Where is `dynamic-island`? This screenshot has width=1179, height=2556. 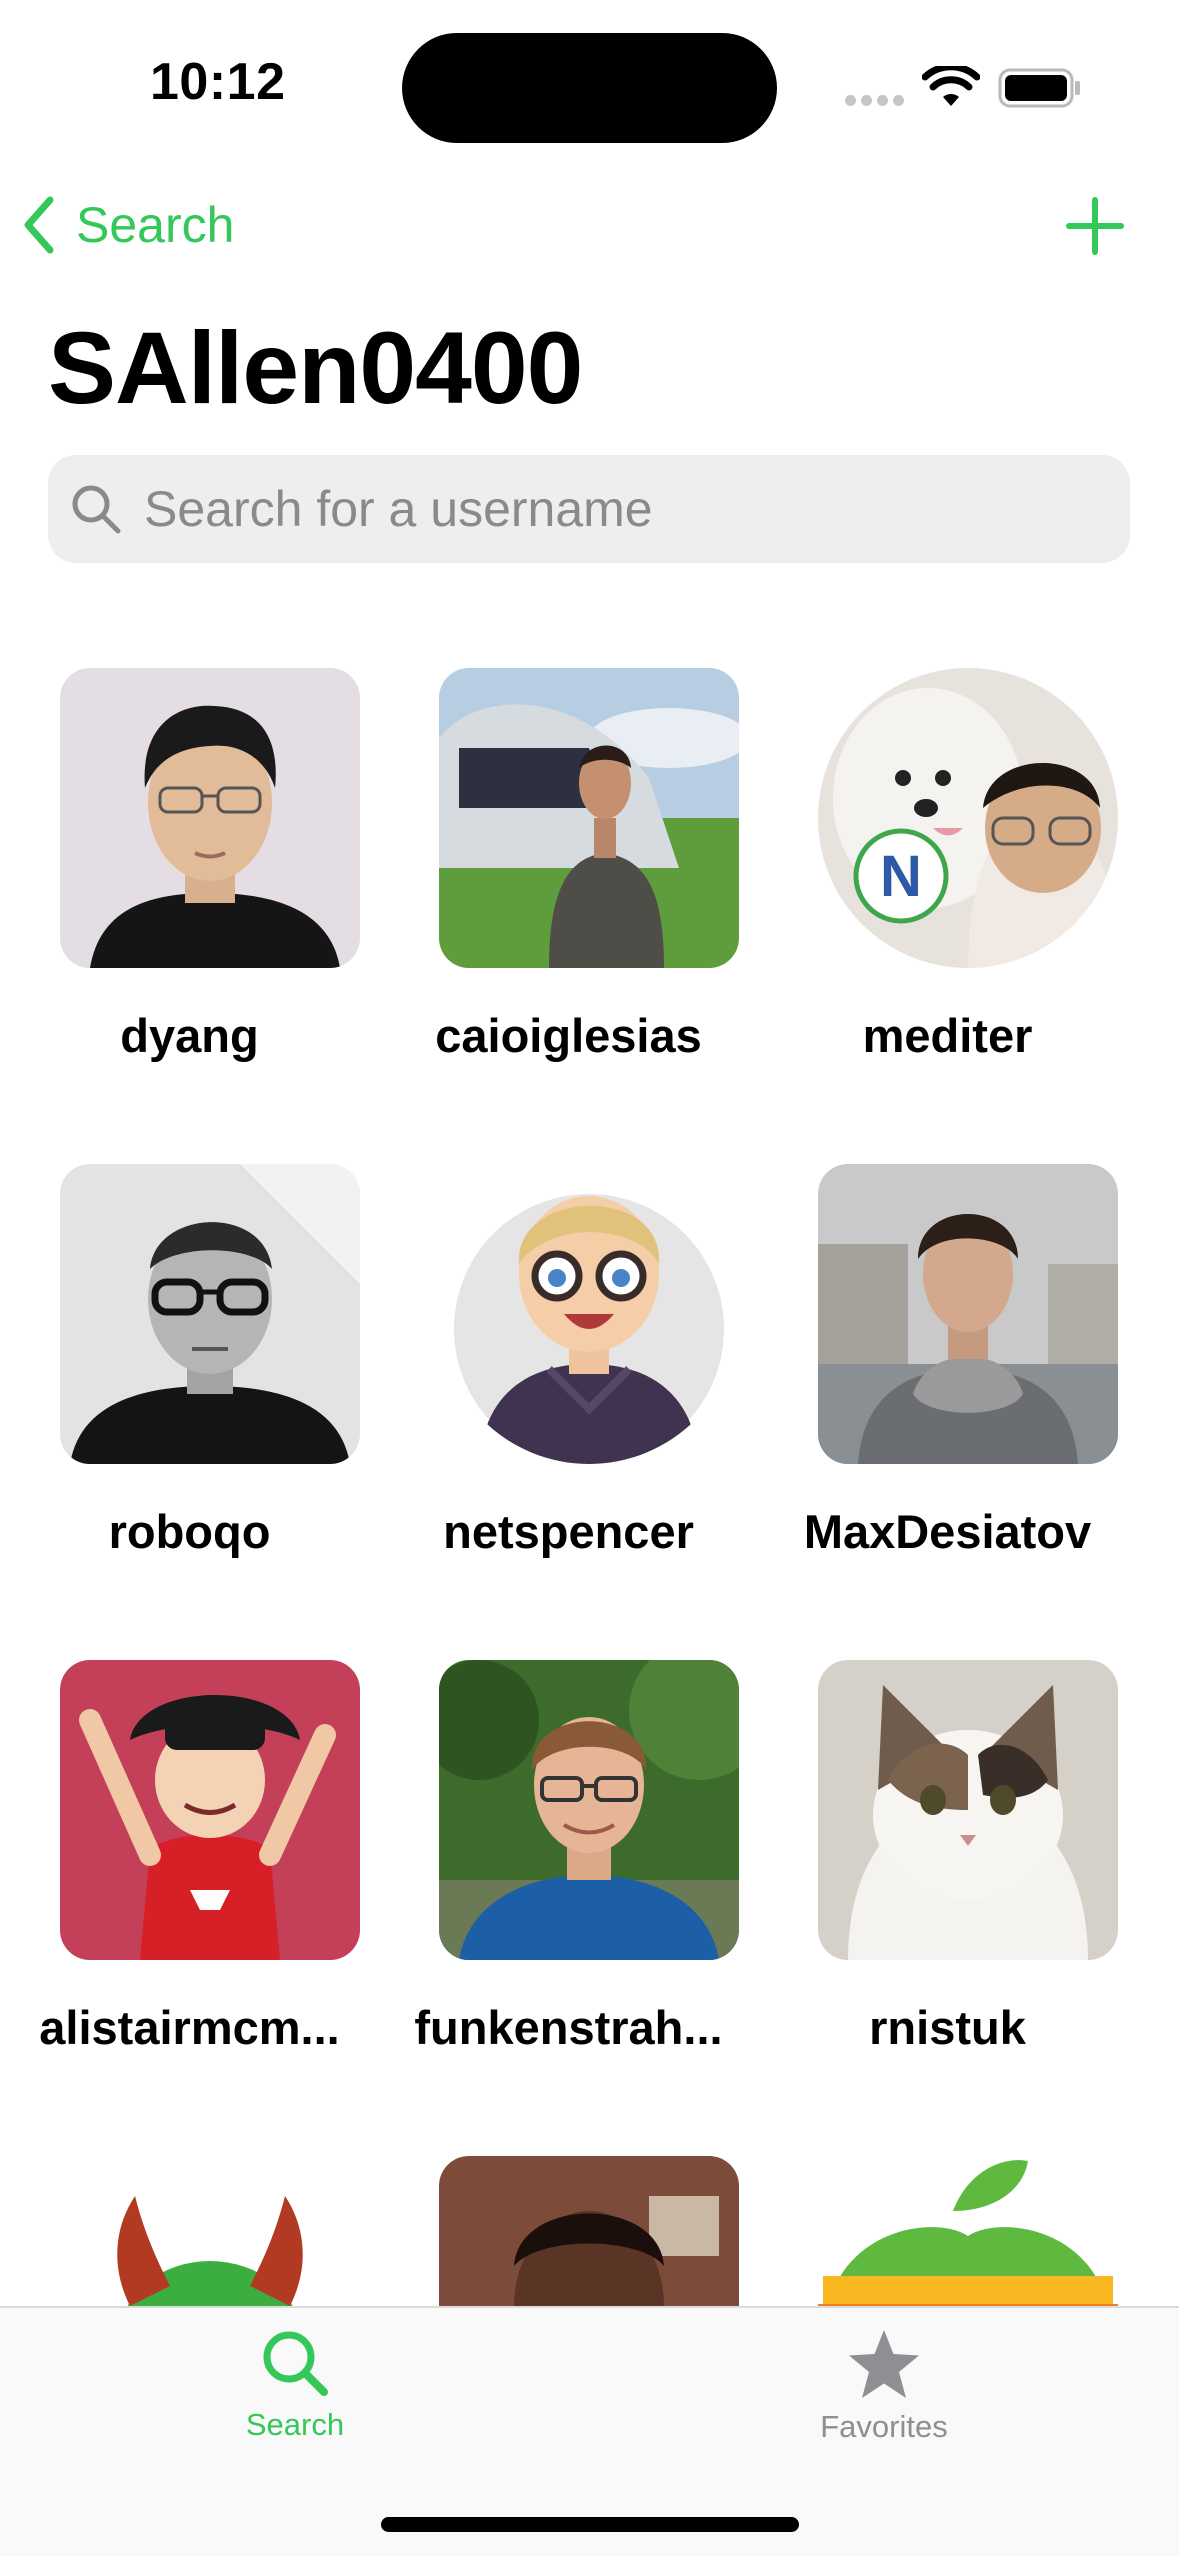 dynamic-island is located at coordinates (589, 88).